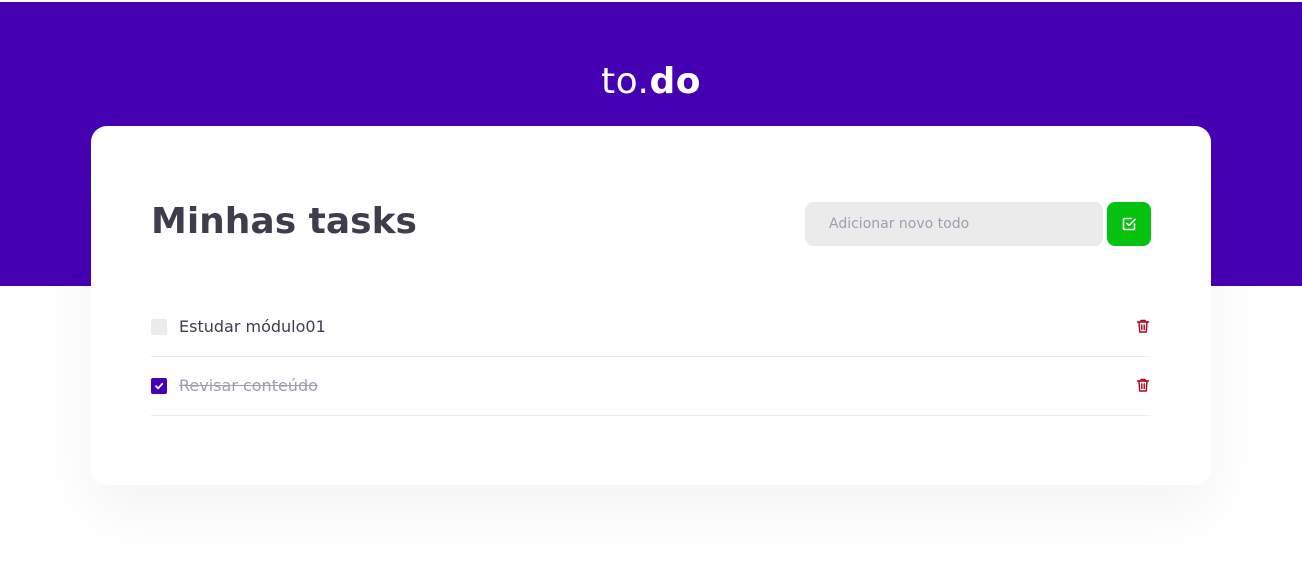 This screenshot has height=564, width=1302. What do you see at coordinates (651, 327) in the screenshot?
I see `task-item: Estudar módulo01` at bounding box center [651, 327].